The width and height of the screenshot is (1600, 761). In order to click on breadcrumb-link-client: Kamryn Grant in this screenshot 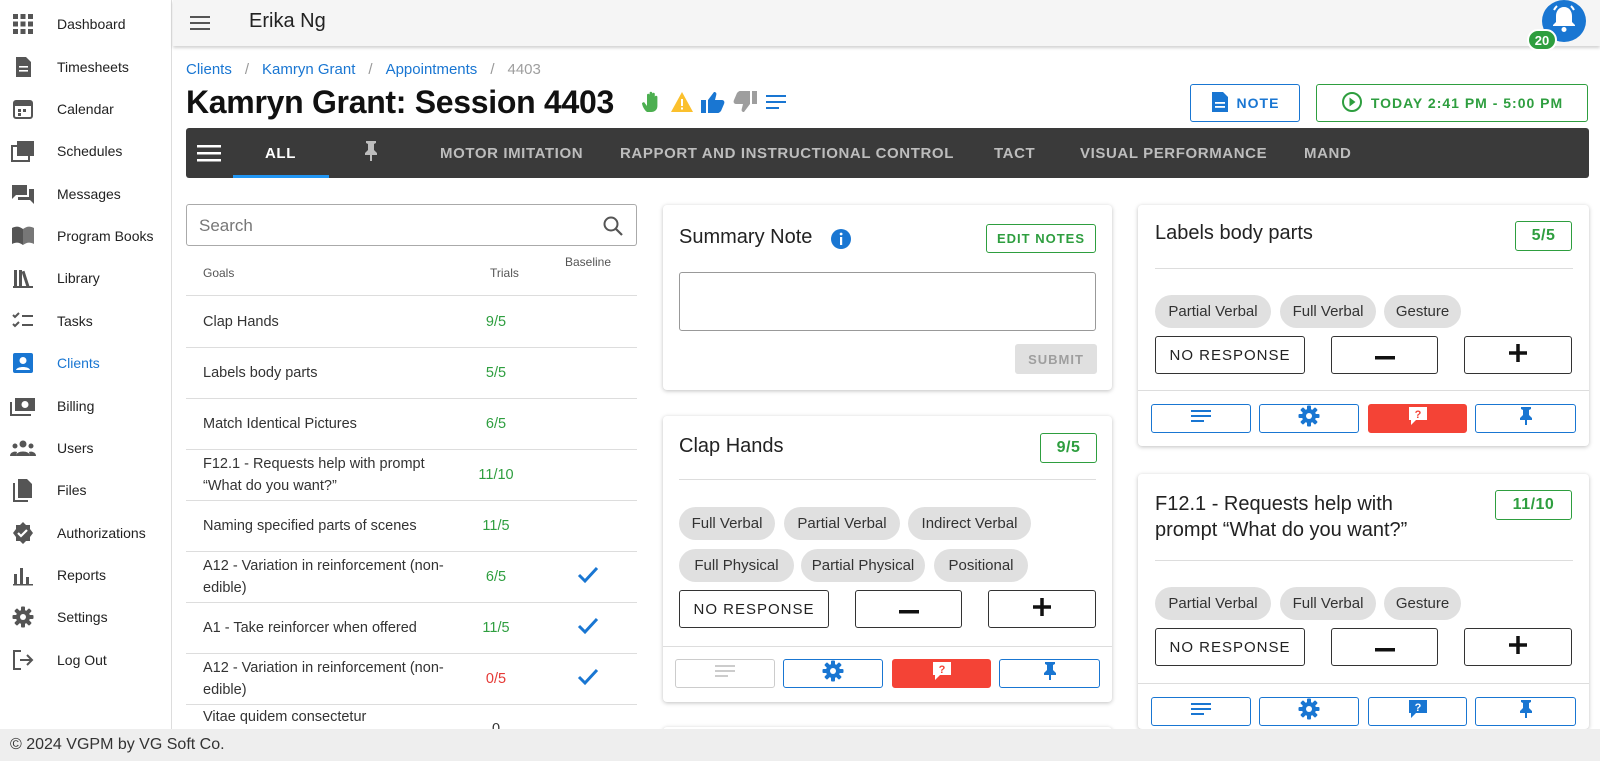, I will do `click(308, 69)`.